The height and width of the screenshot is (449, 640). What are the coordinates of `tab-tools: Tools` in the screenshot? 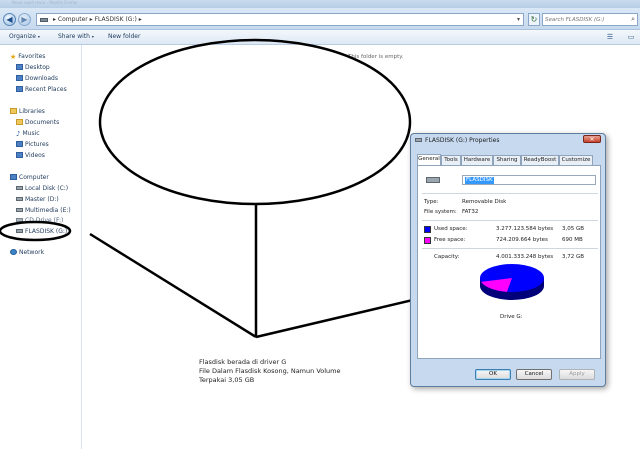 It's located at (451, 160).